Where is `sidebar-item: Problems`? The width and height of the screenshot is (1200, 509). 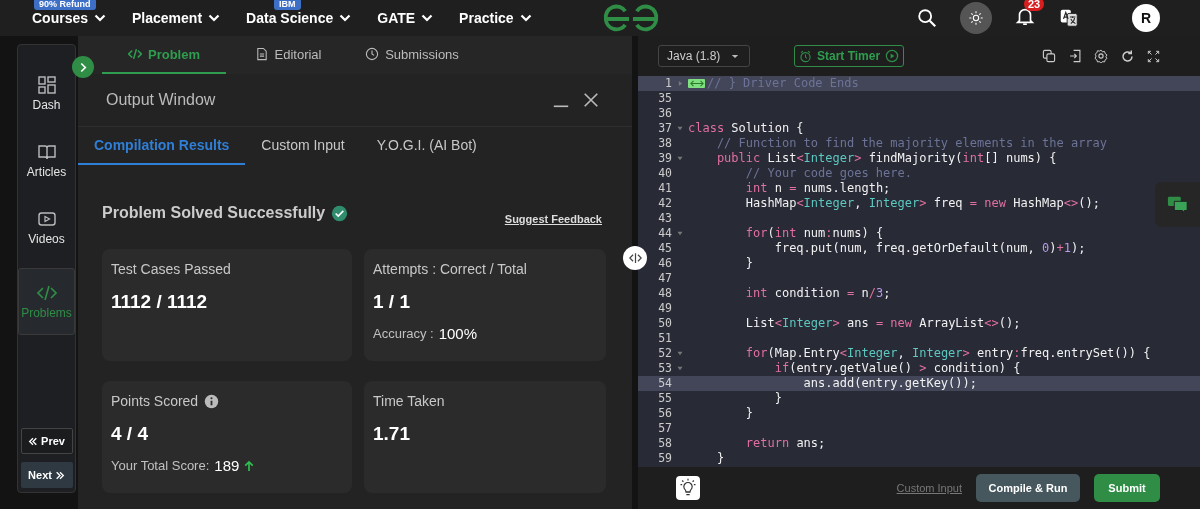
sidebar-item: Problems is located at coordinates (46, 301).